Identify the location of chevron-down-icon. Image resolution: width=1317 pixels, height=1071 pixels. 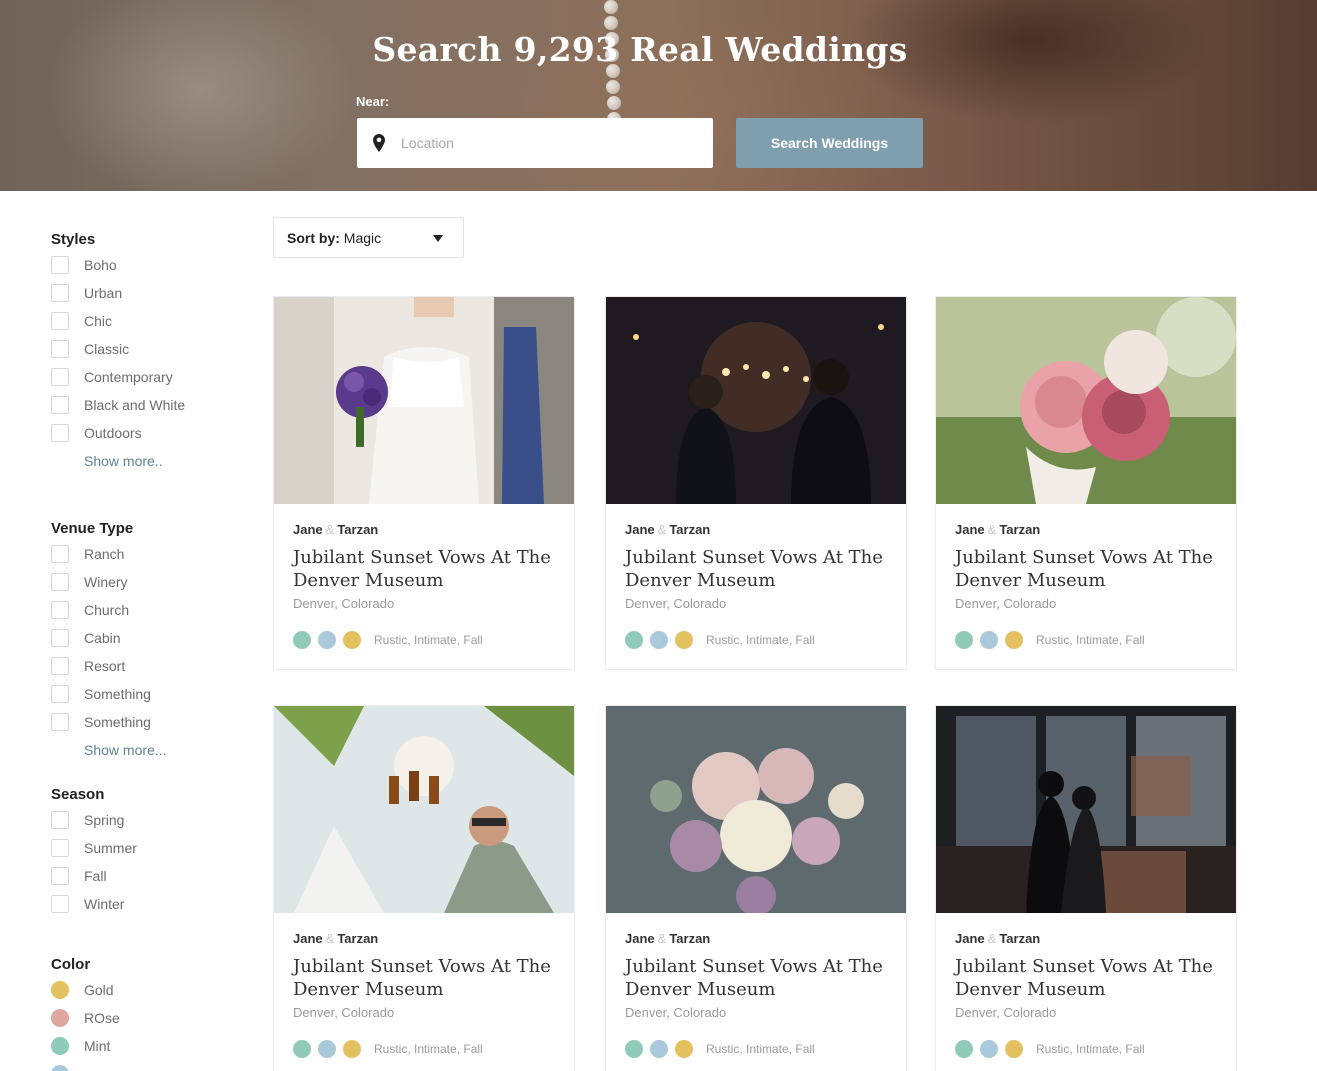
(438, 238).